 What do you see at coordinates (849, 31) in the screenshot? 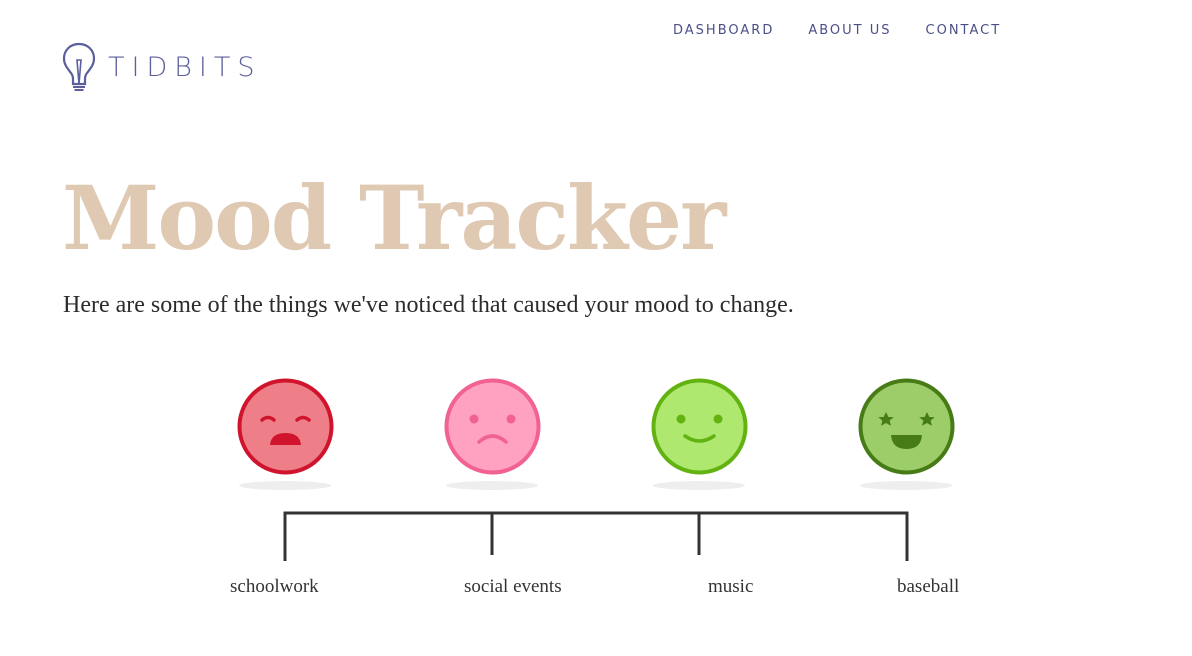
I see `nav-about-us-link: ABOUT US` at bounding box center [849, 31].